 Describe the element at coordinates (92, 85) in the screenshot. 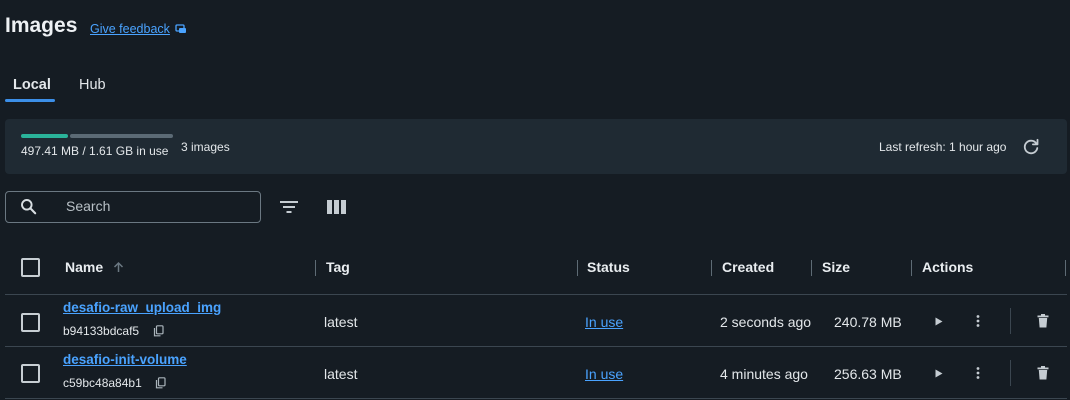

I see `tab-hub: Hub` at that location.